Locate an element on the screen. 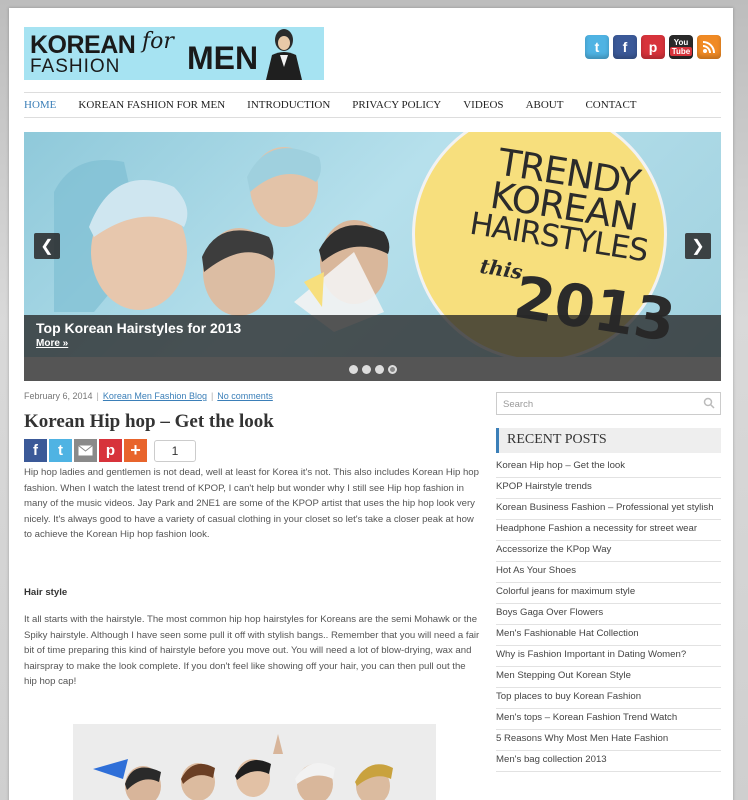 The width and height of the screenshot is (748, 800). recent-post-item: Men's bag collection 2013 is located at coordinates (608, 761).